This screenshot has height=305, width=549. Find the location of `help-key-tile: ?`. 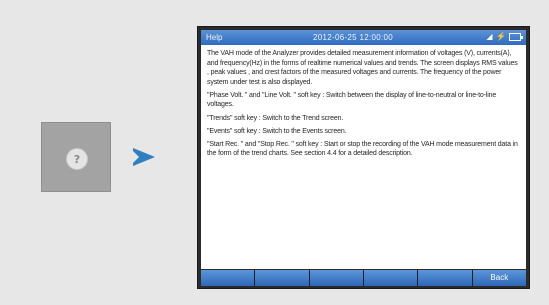

help-key-tile: ? is located at coordinates (76, 157).